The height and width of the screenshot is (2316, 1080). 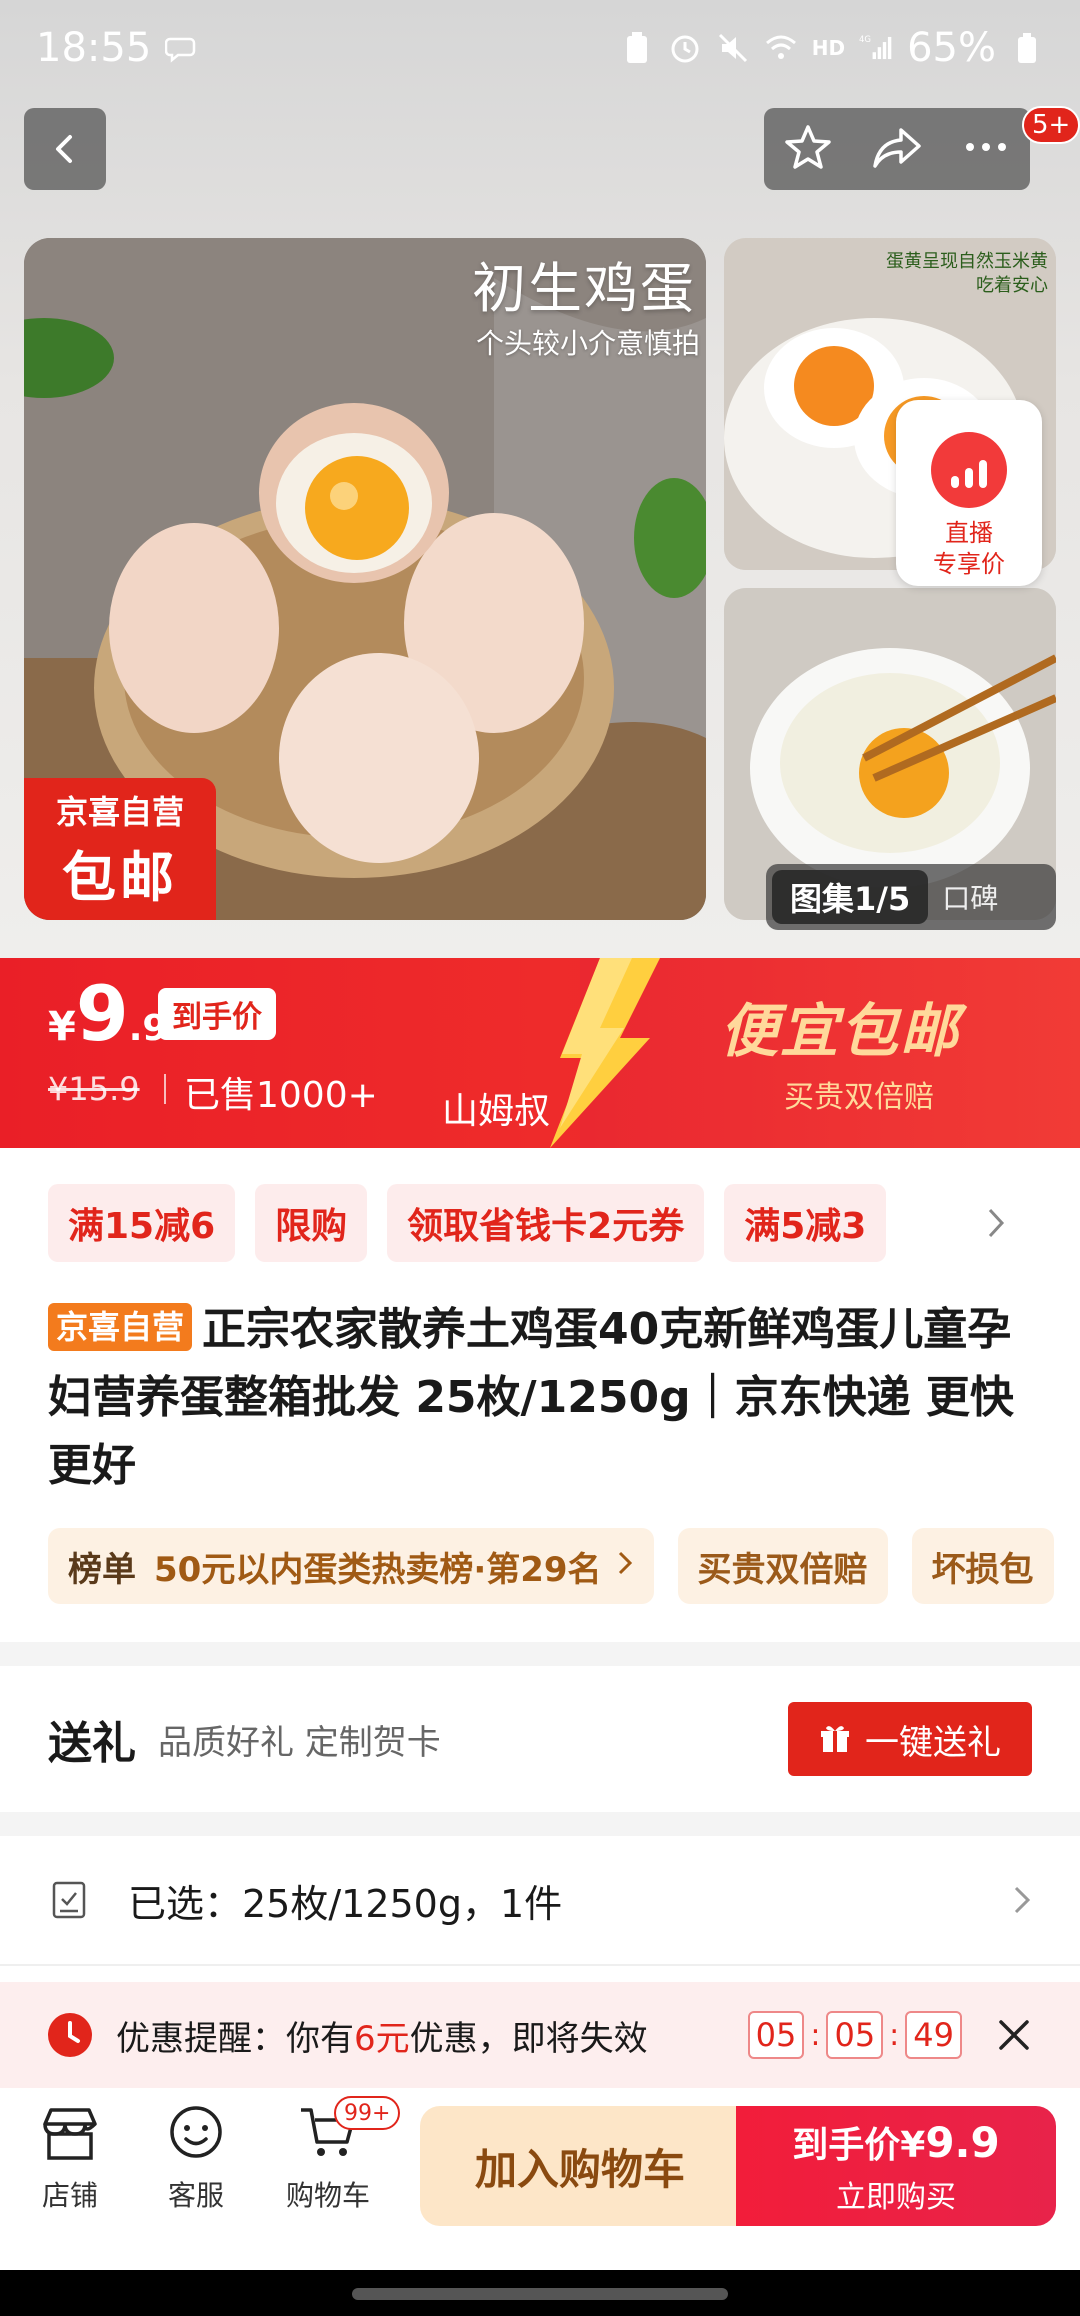 What do you see at coordinates (311, 1223) in the screenshot?
I see `coupon-item: 限购` at bounding box center [311, 1223].